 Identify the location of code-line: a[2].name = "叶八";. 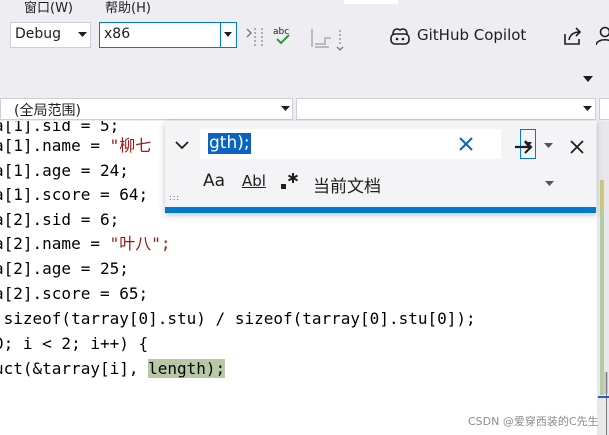
(85, 243).